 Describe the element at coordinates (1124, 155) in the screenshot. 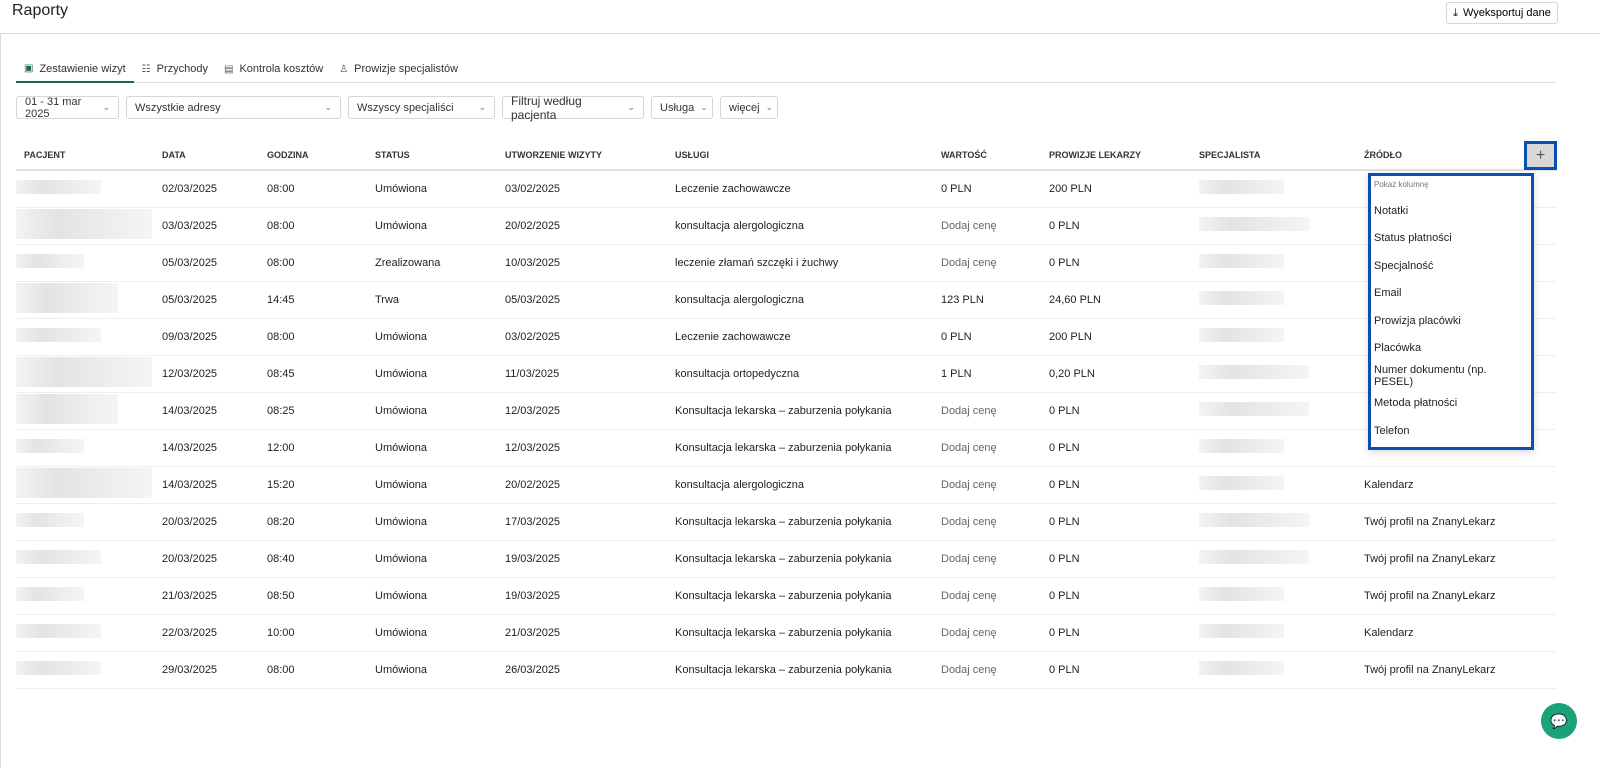

I see `column-header: PROWIZJE LEKARZY` at that location.